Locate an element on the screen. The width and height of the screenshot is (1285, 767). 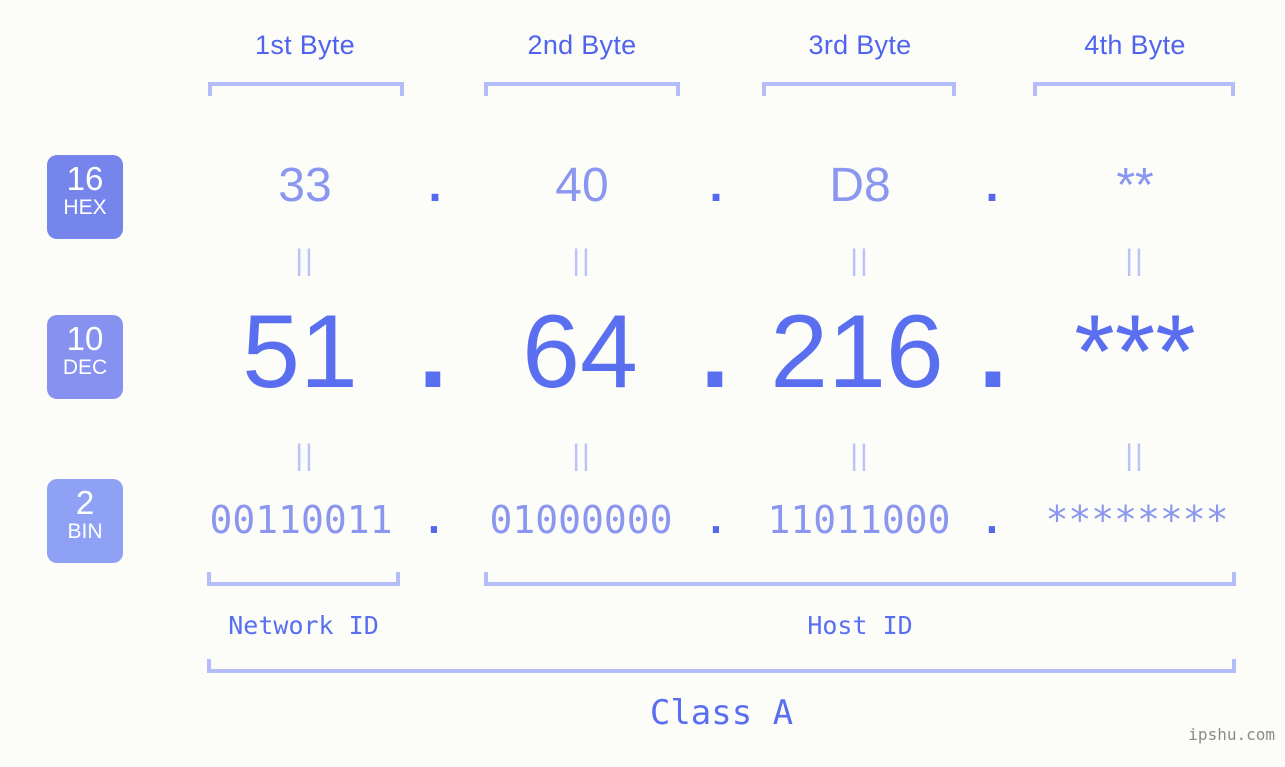
dec-value-byte-3: 216 is located at coordinates (857, 352).